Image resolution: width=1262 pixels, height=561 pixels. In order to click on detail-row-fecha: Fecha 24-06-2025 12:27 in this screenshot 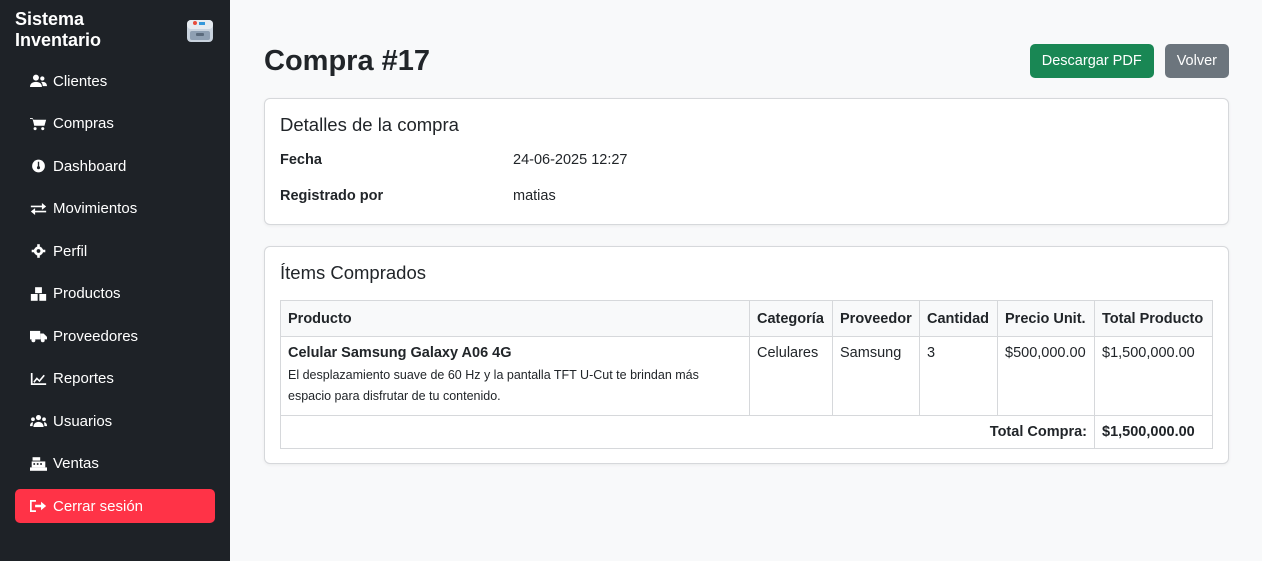, I will do `click(746, 170)`.